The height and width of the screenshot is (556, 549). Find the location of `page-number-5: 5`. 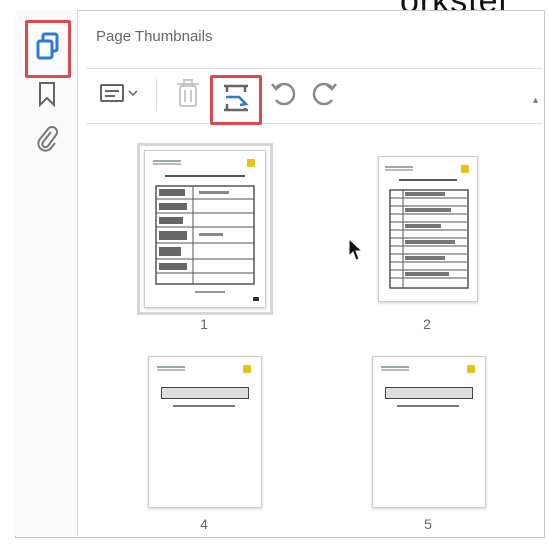

page-number-5: 5 is located at coordinates (428, 524).